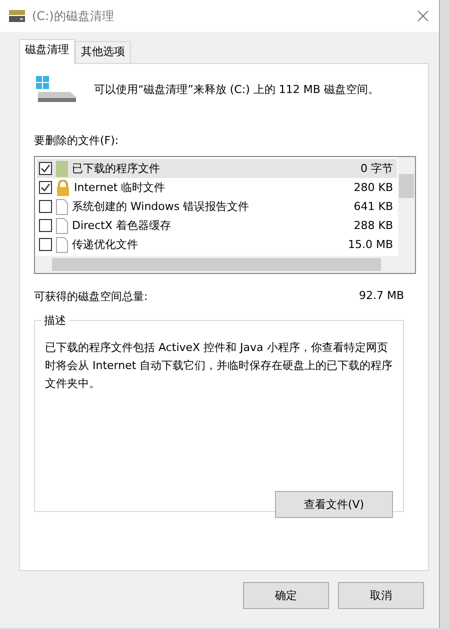 This screenshot has height=629, width=449. Describe the element at coordinates (217, 225) in the screenshot. I see `file-row: DirectX 着色器缓存 288 KB` at that location.